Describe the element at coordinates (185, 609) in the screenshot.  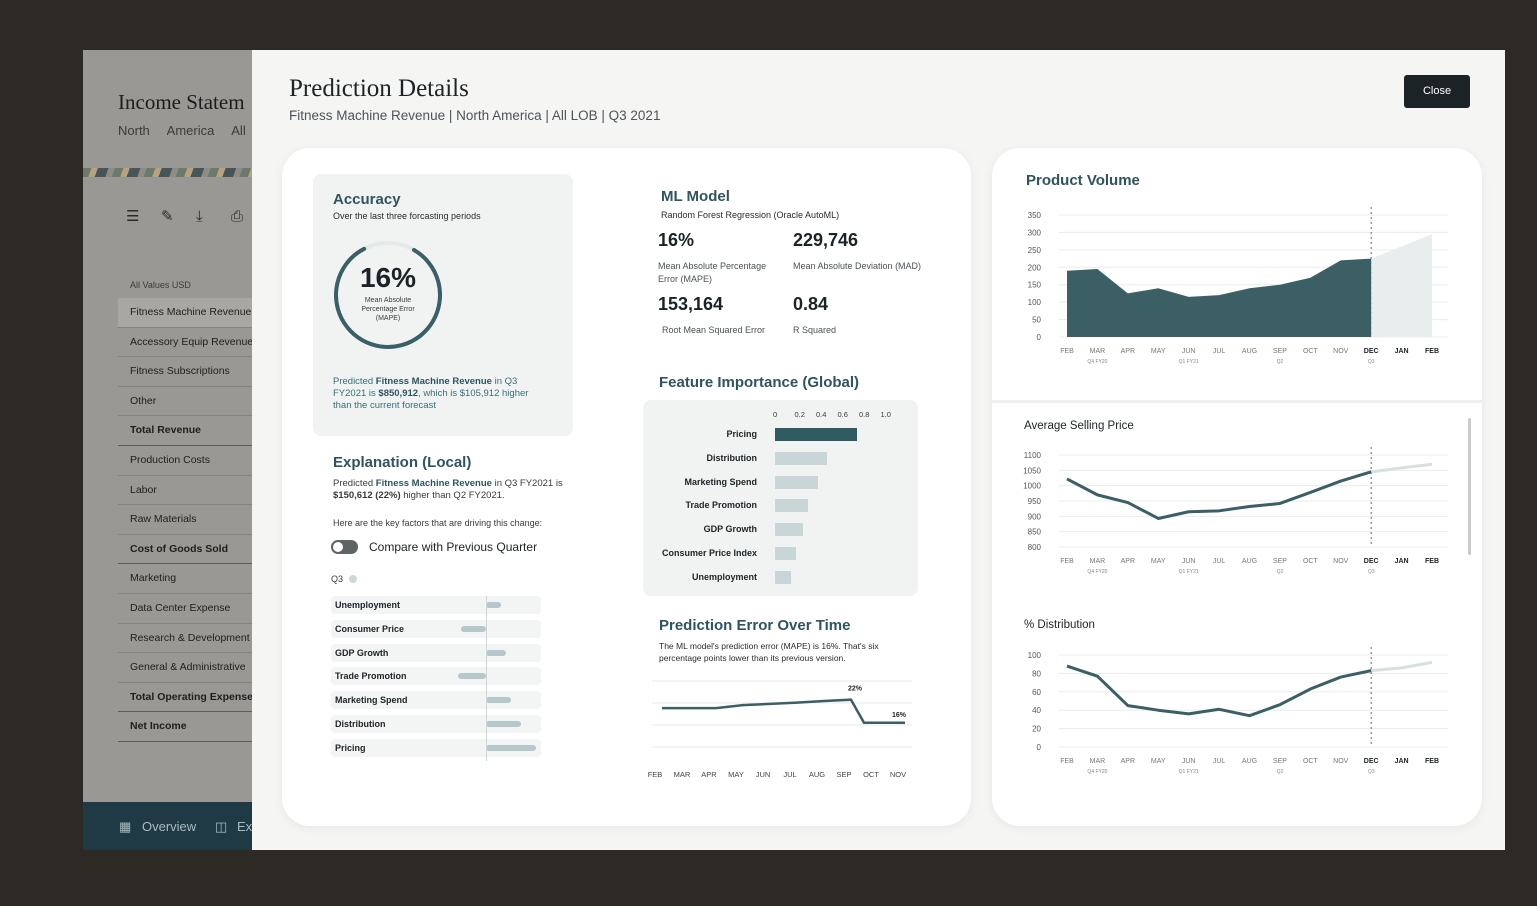
I see `table-row: Data Center Expense` at that location.